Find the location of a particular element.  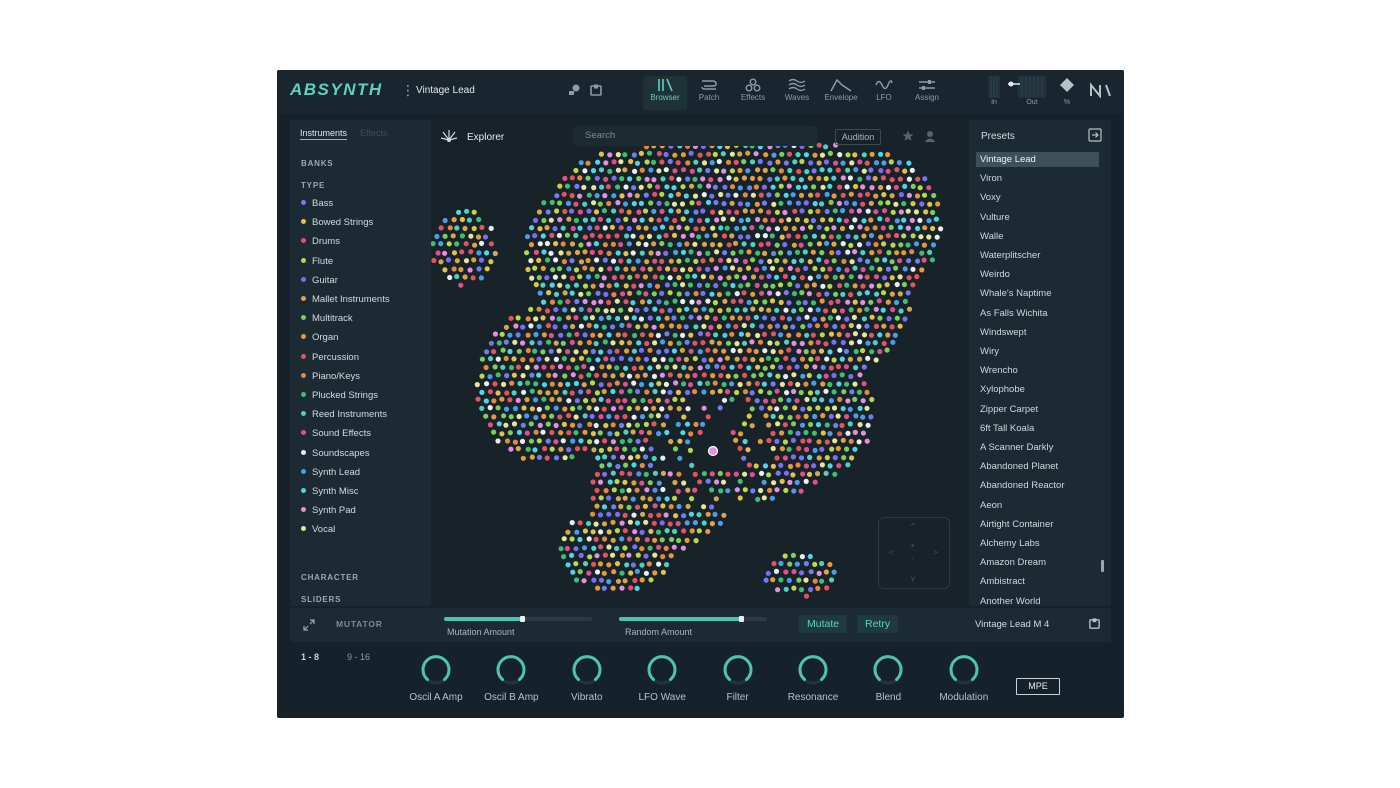

random-amount-slider is located at coordinates (693, 619).